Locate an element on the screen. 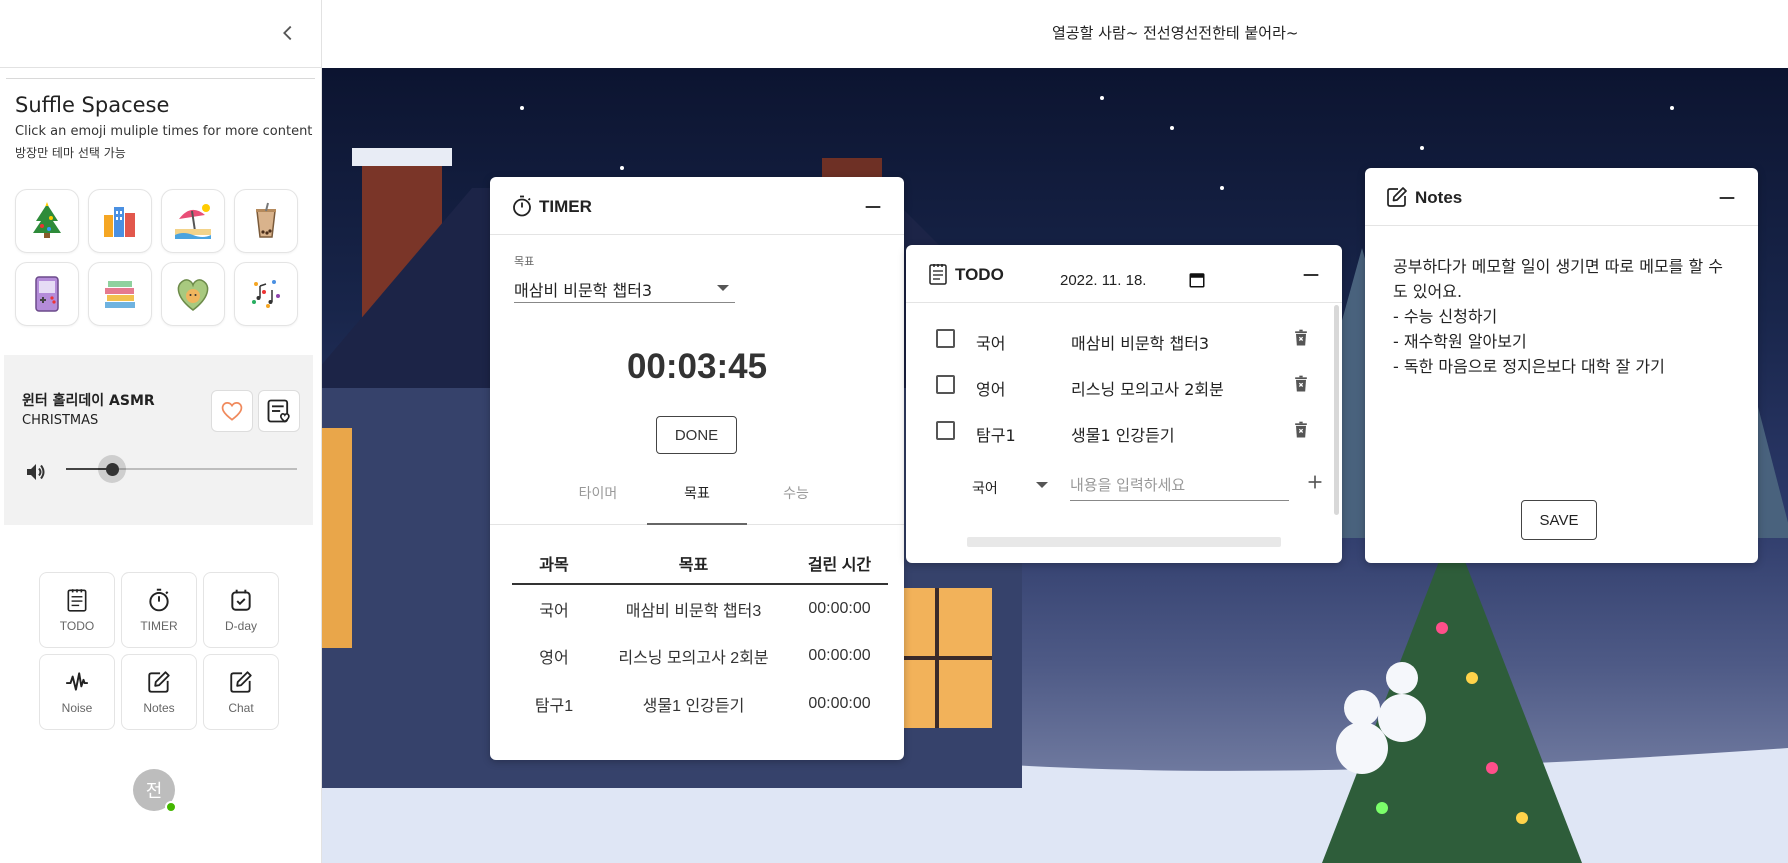 This screenshot has width=1788, height=863. todo-subject: 영어 is located at coordinates (991, 389).